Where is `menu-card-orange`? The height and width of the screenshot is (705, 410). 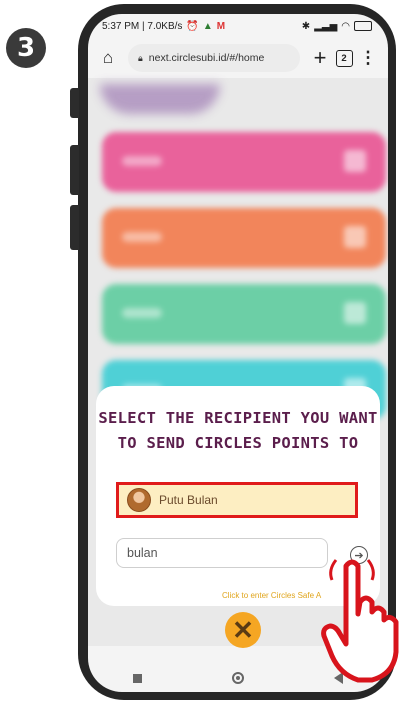 menu-card-orange is located at coordinates (244, 238).